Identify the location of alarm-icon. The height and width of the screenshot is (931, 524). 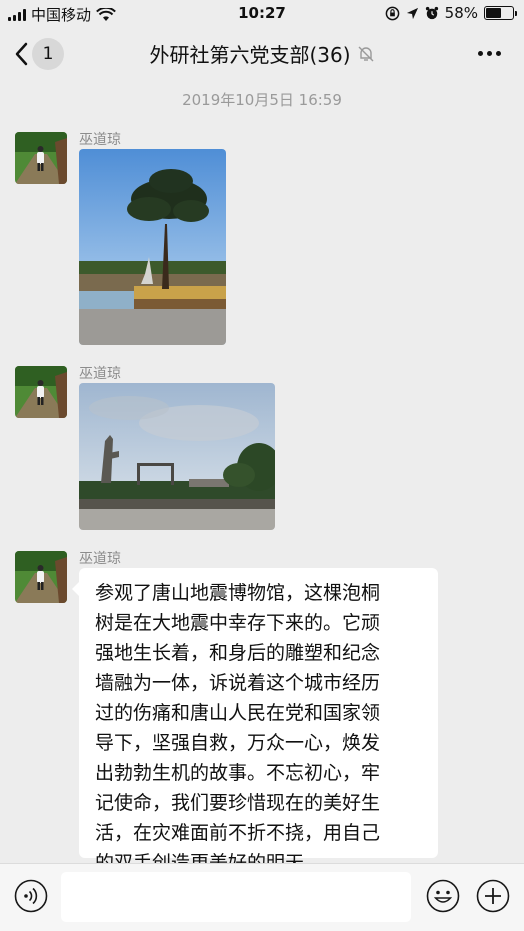
(431, 13).